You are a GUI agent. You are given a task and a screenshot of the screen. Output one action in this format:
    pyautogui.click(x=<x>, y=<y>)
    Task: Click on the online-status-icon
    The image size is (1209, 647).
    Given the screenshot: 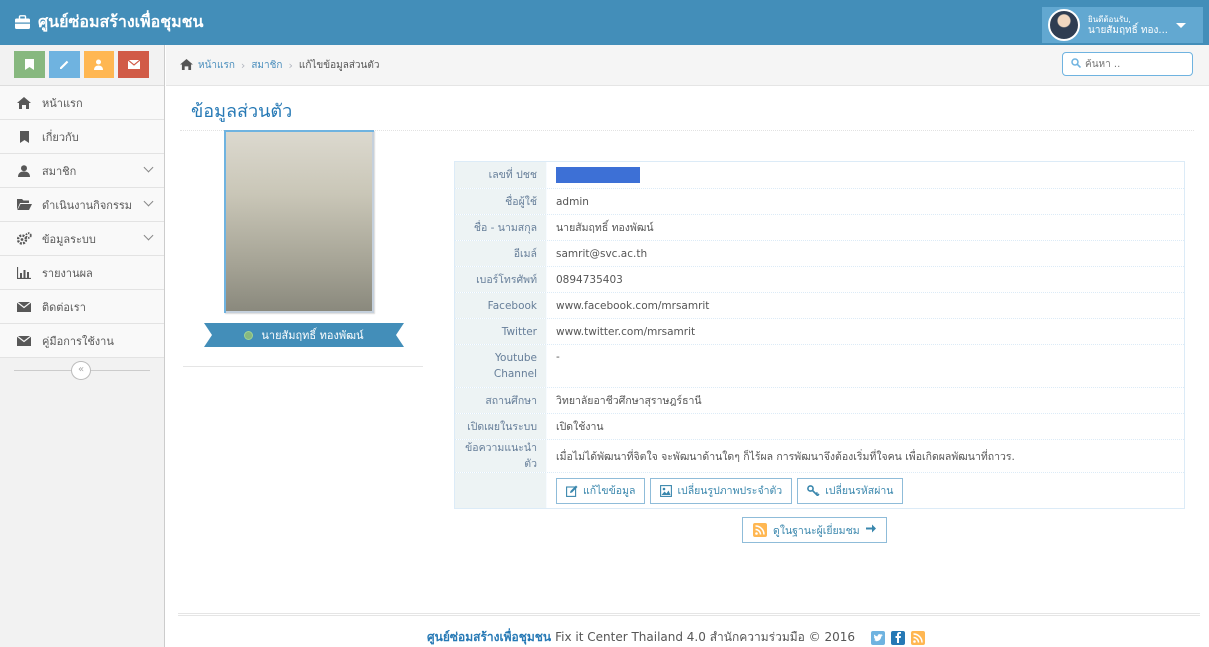 What is the action you would take?
    pyautogui.click(x=249, y=335)
    